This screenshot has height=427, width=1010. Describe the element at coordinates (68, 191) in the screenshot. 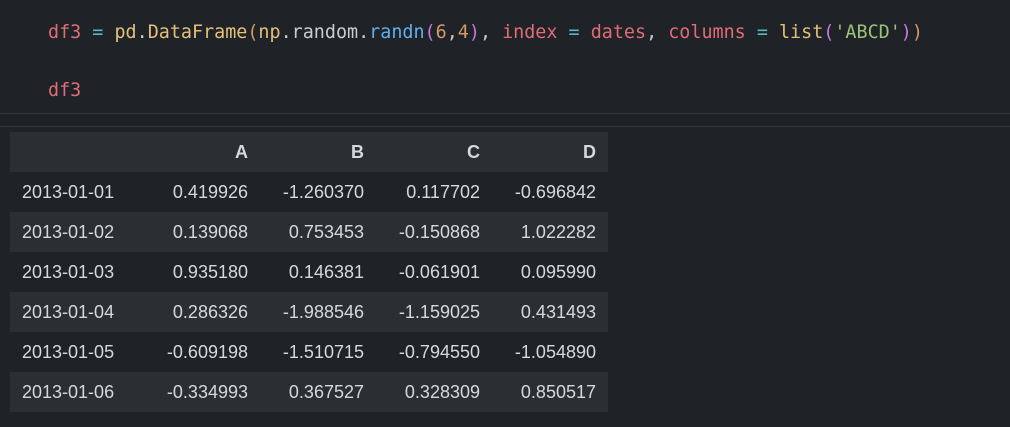

I see `row-index-label: 2013-01-01` at that location.